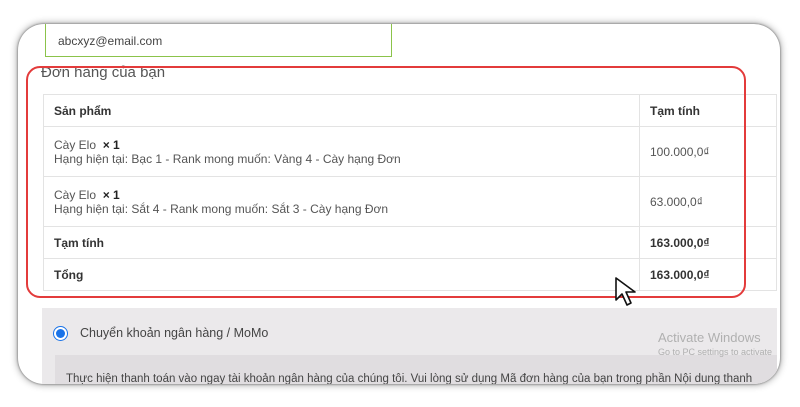  I want to click on subtotal-value: 163.000,0₫, so click(708, 242).